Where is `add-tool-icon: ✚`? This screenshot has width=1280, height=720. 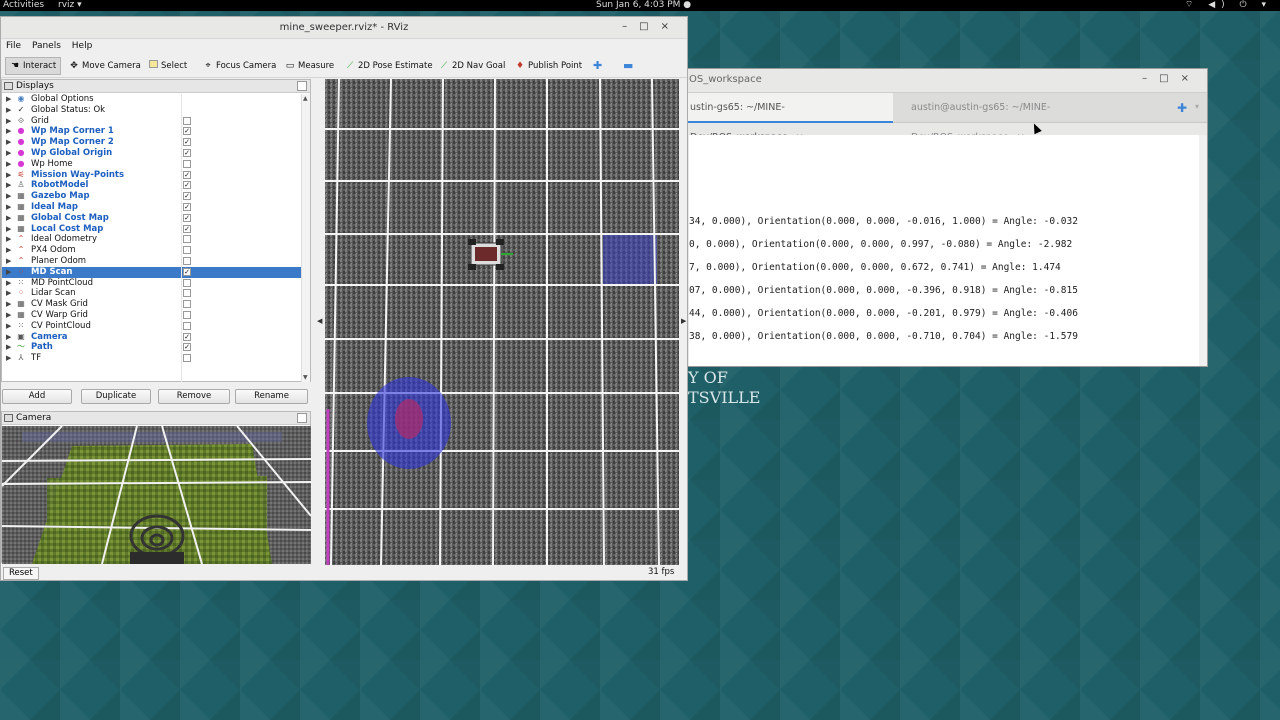 add-tool-icon: ✚ is located at coordinates (597, 66).